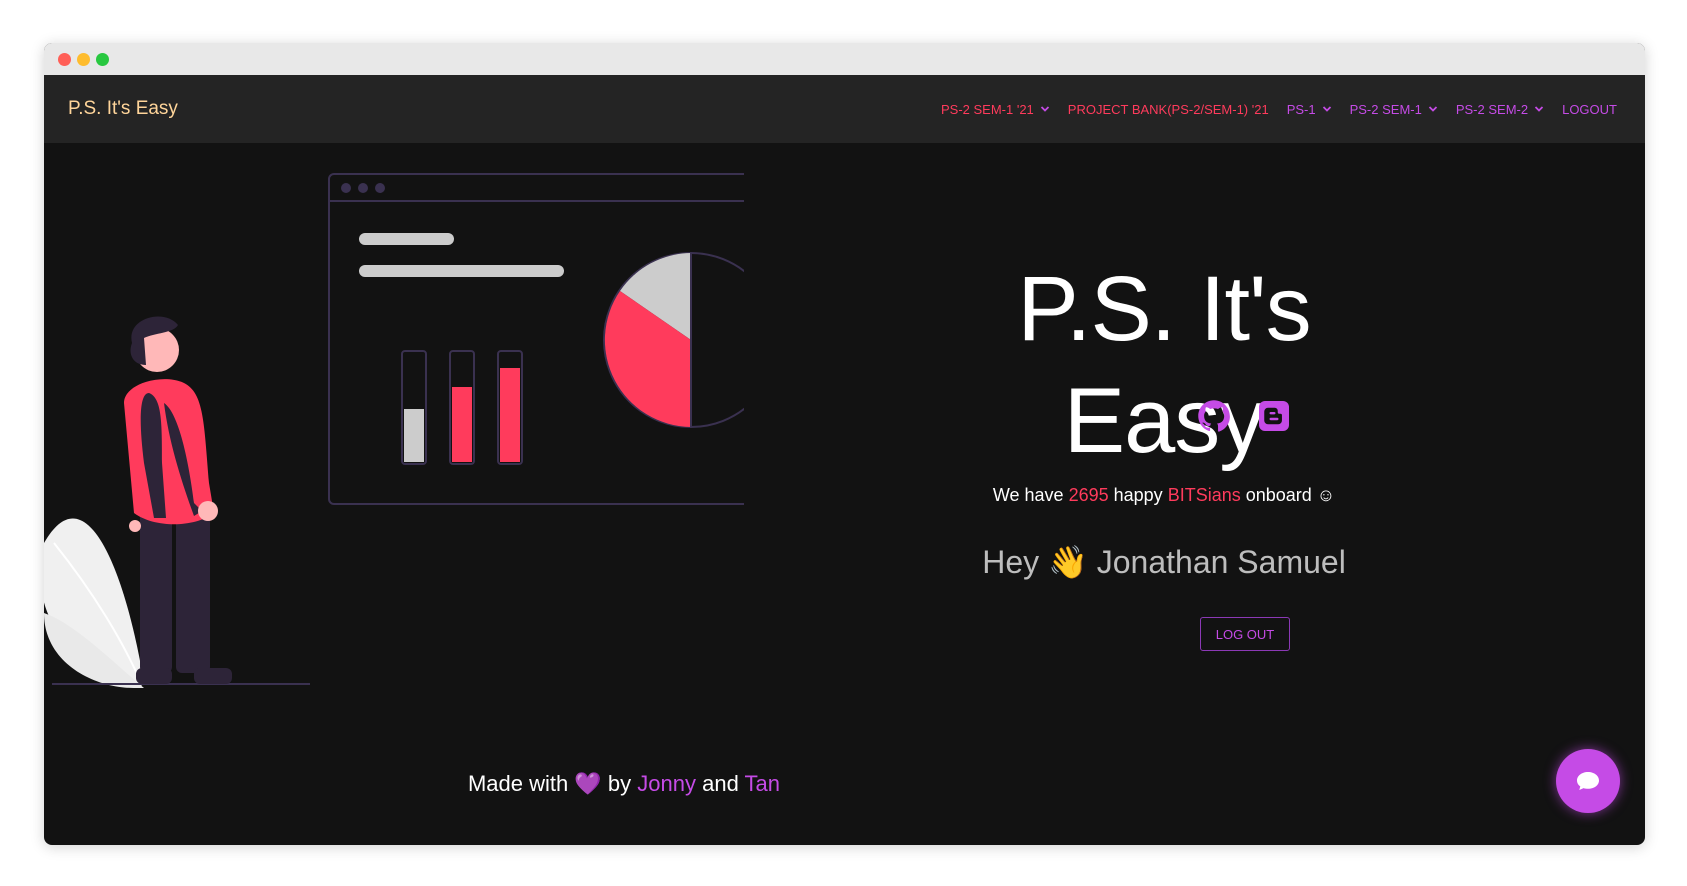 This screenshot has height=886, width=1687. I want to click on author-link-tan: Tan, so click(762, 783).